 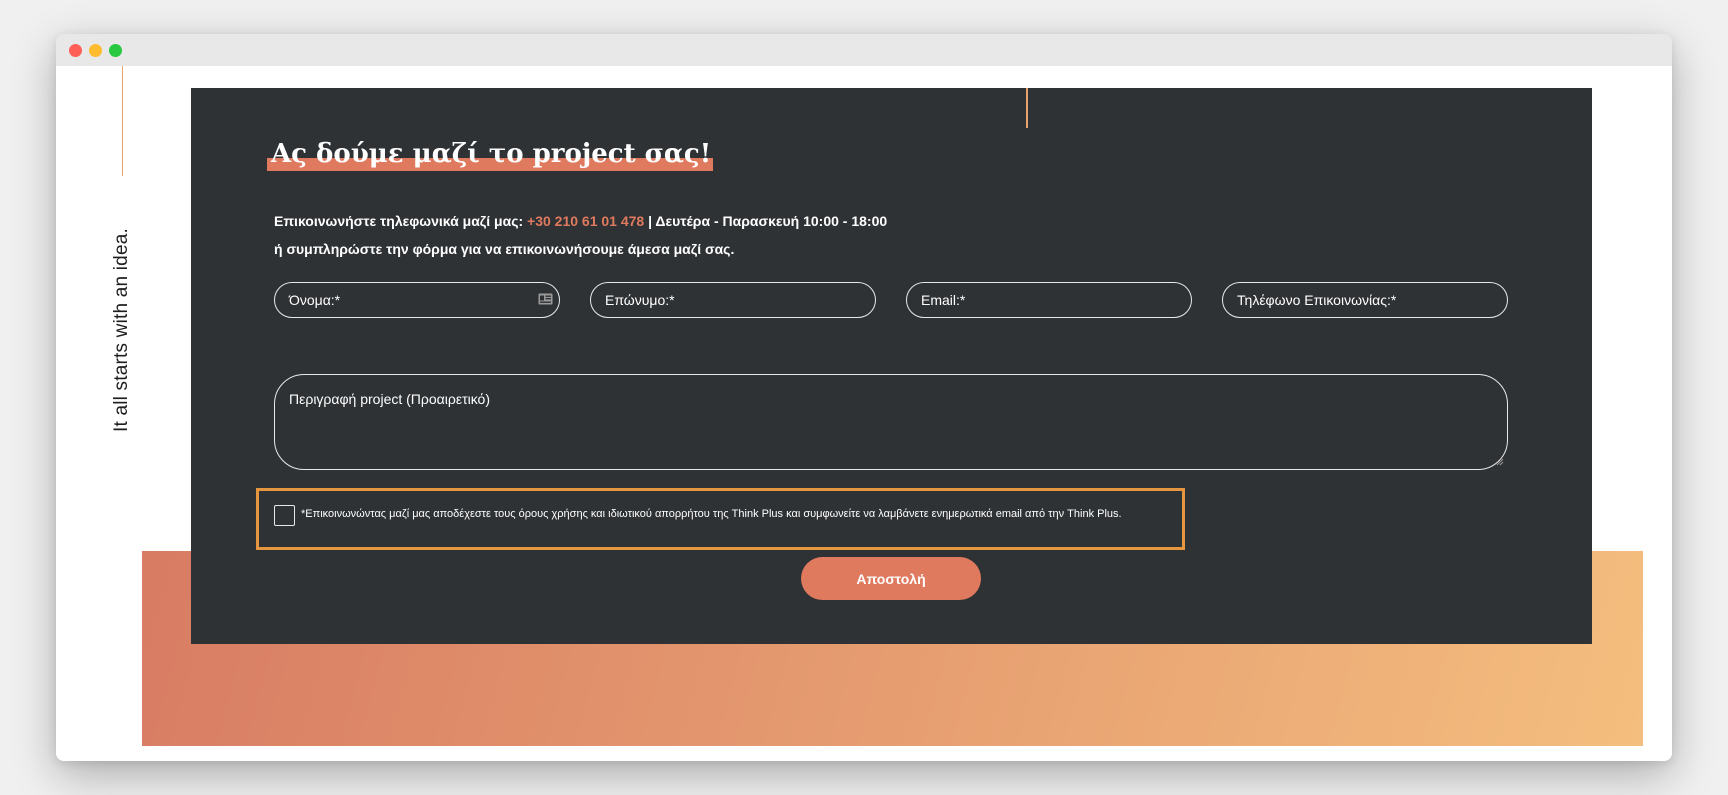 I want to click on first-name-input: Όνομα:*, so click(x=417, y=300).